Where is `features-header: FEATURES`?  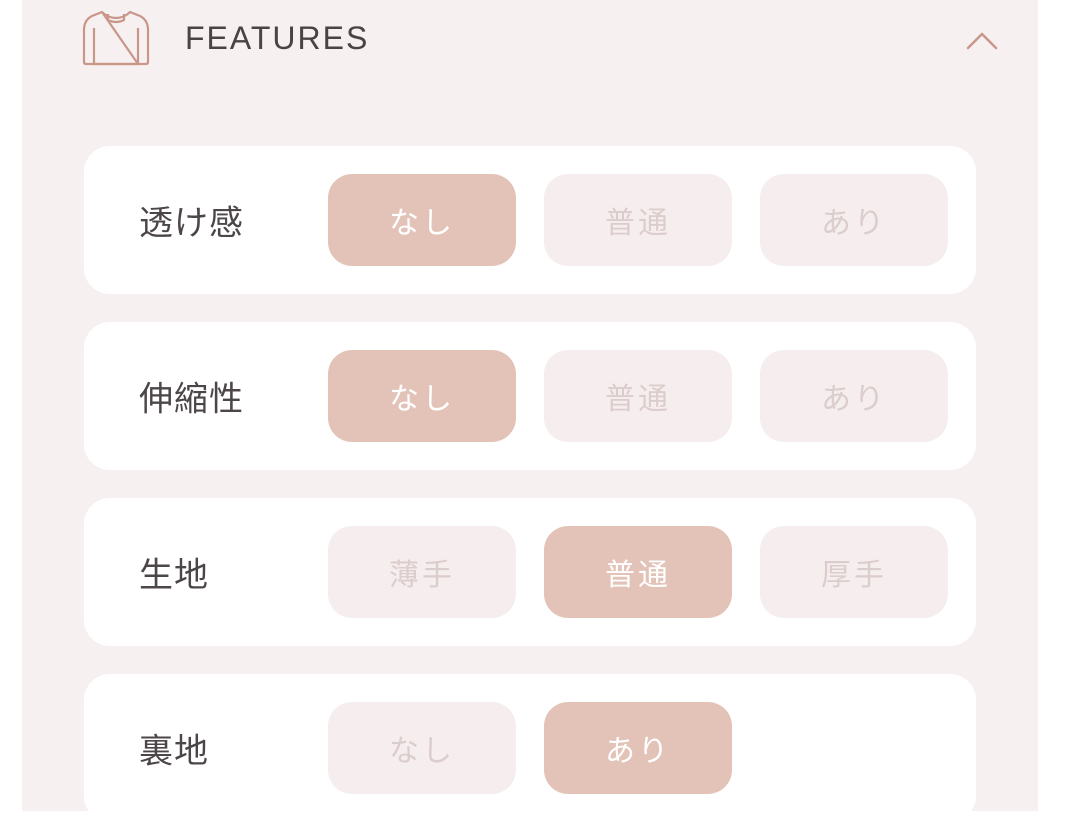 features-header: FEATURES is located at coordinates (530, 45).